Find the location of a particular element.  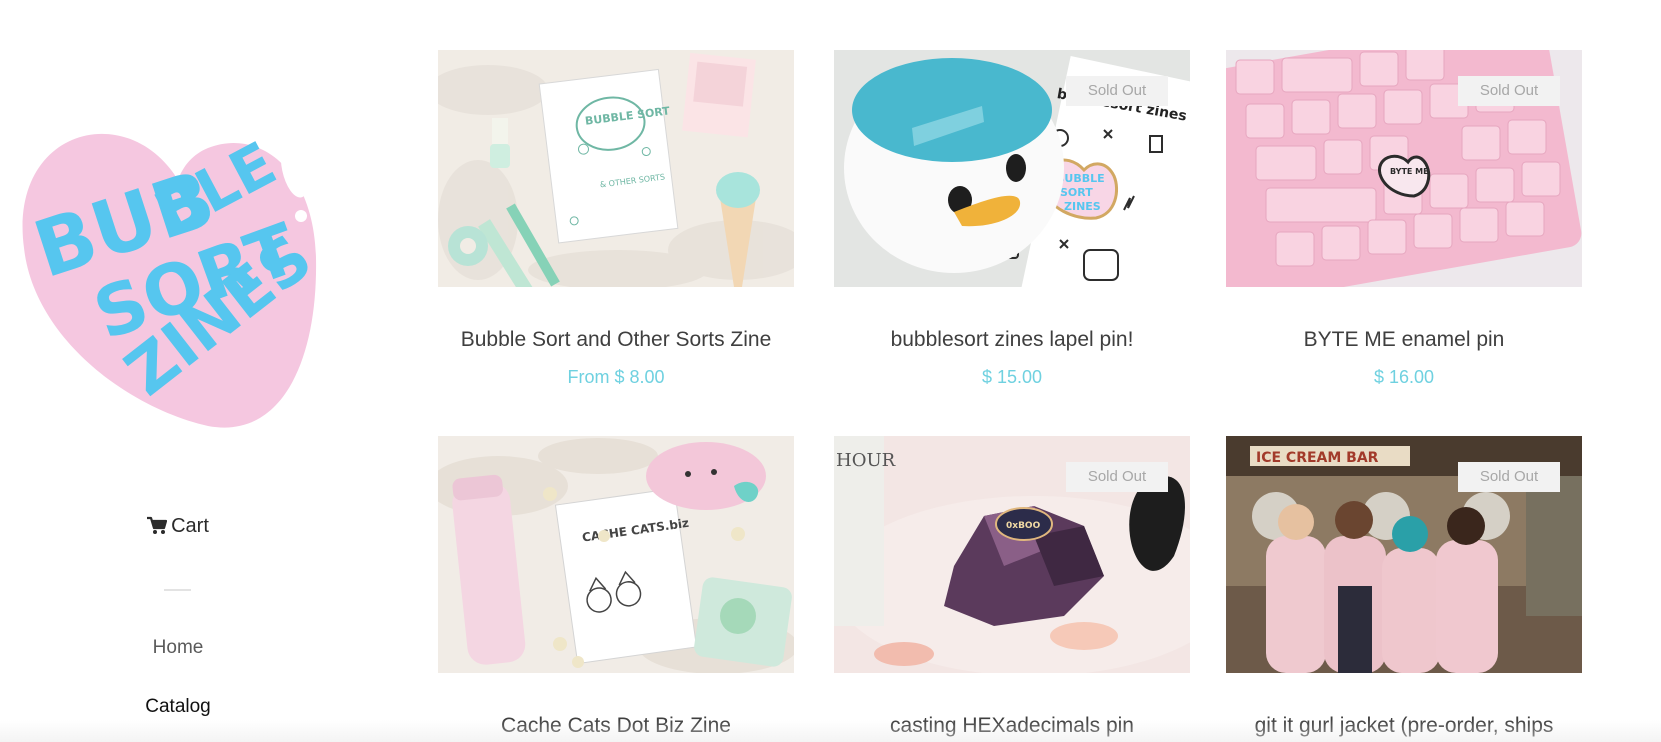

product-image: BUBBLE SORT & OTHER SORTS is located at coordinates (616, 168).